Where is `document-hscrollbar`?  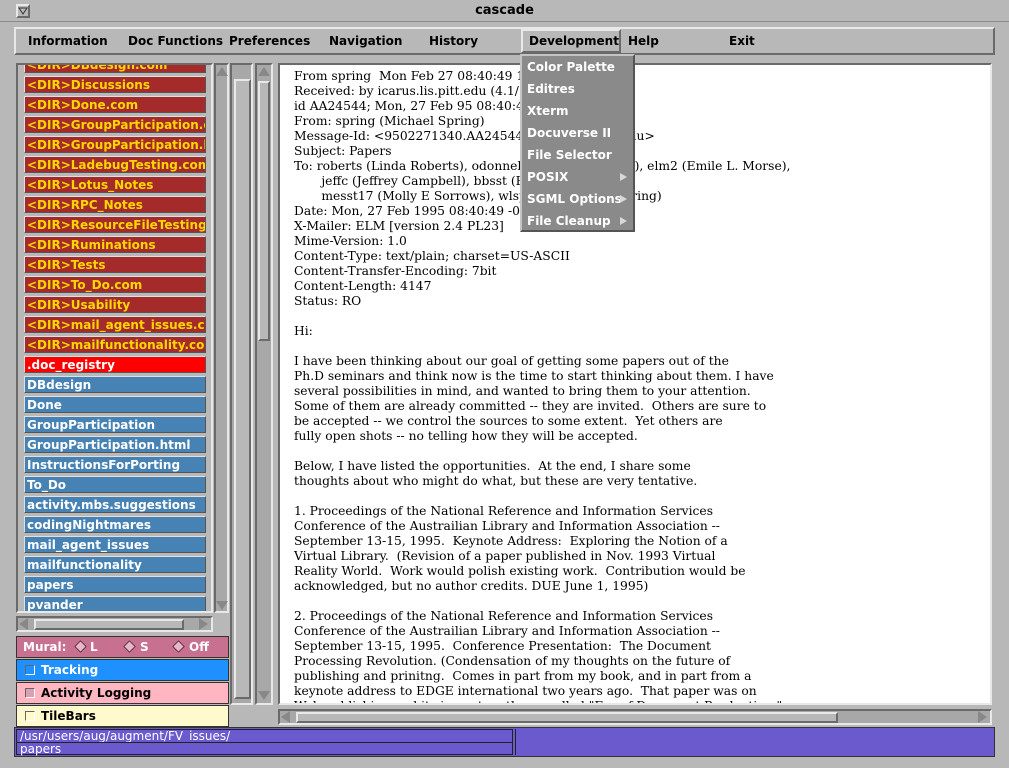 document-hscrollbar is located at coordinates (635, 717).